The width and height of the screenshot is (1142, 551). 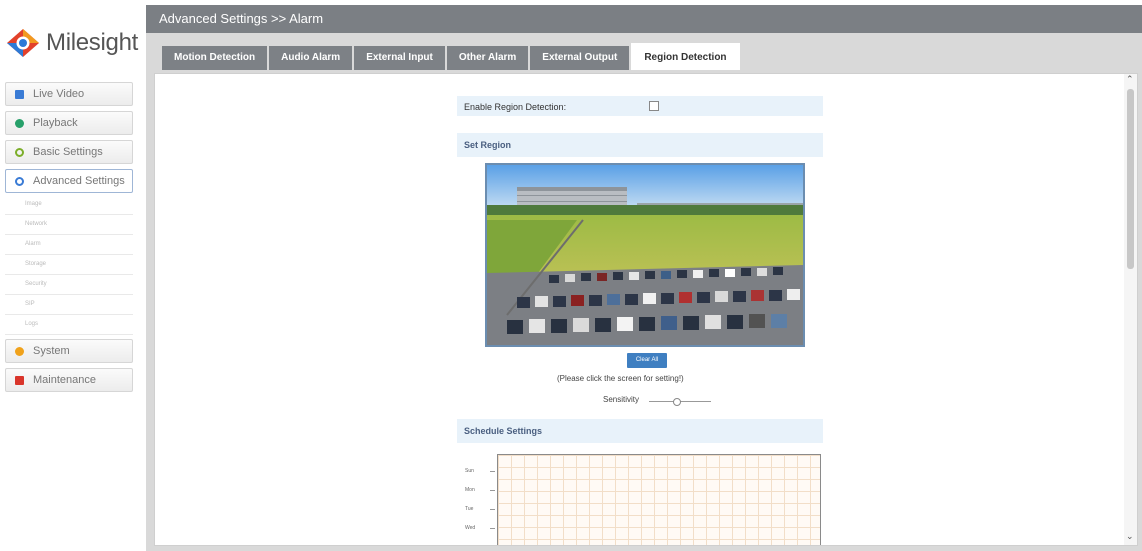 What do you see at coordinates (59, 94) in the screenshot?
I see `sidebar-item-label: Live Video` at bounding box center [59, 94].